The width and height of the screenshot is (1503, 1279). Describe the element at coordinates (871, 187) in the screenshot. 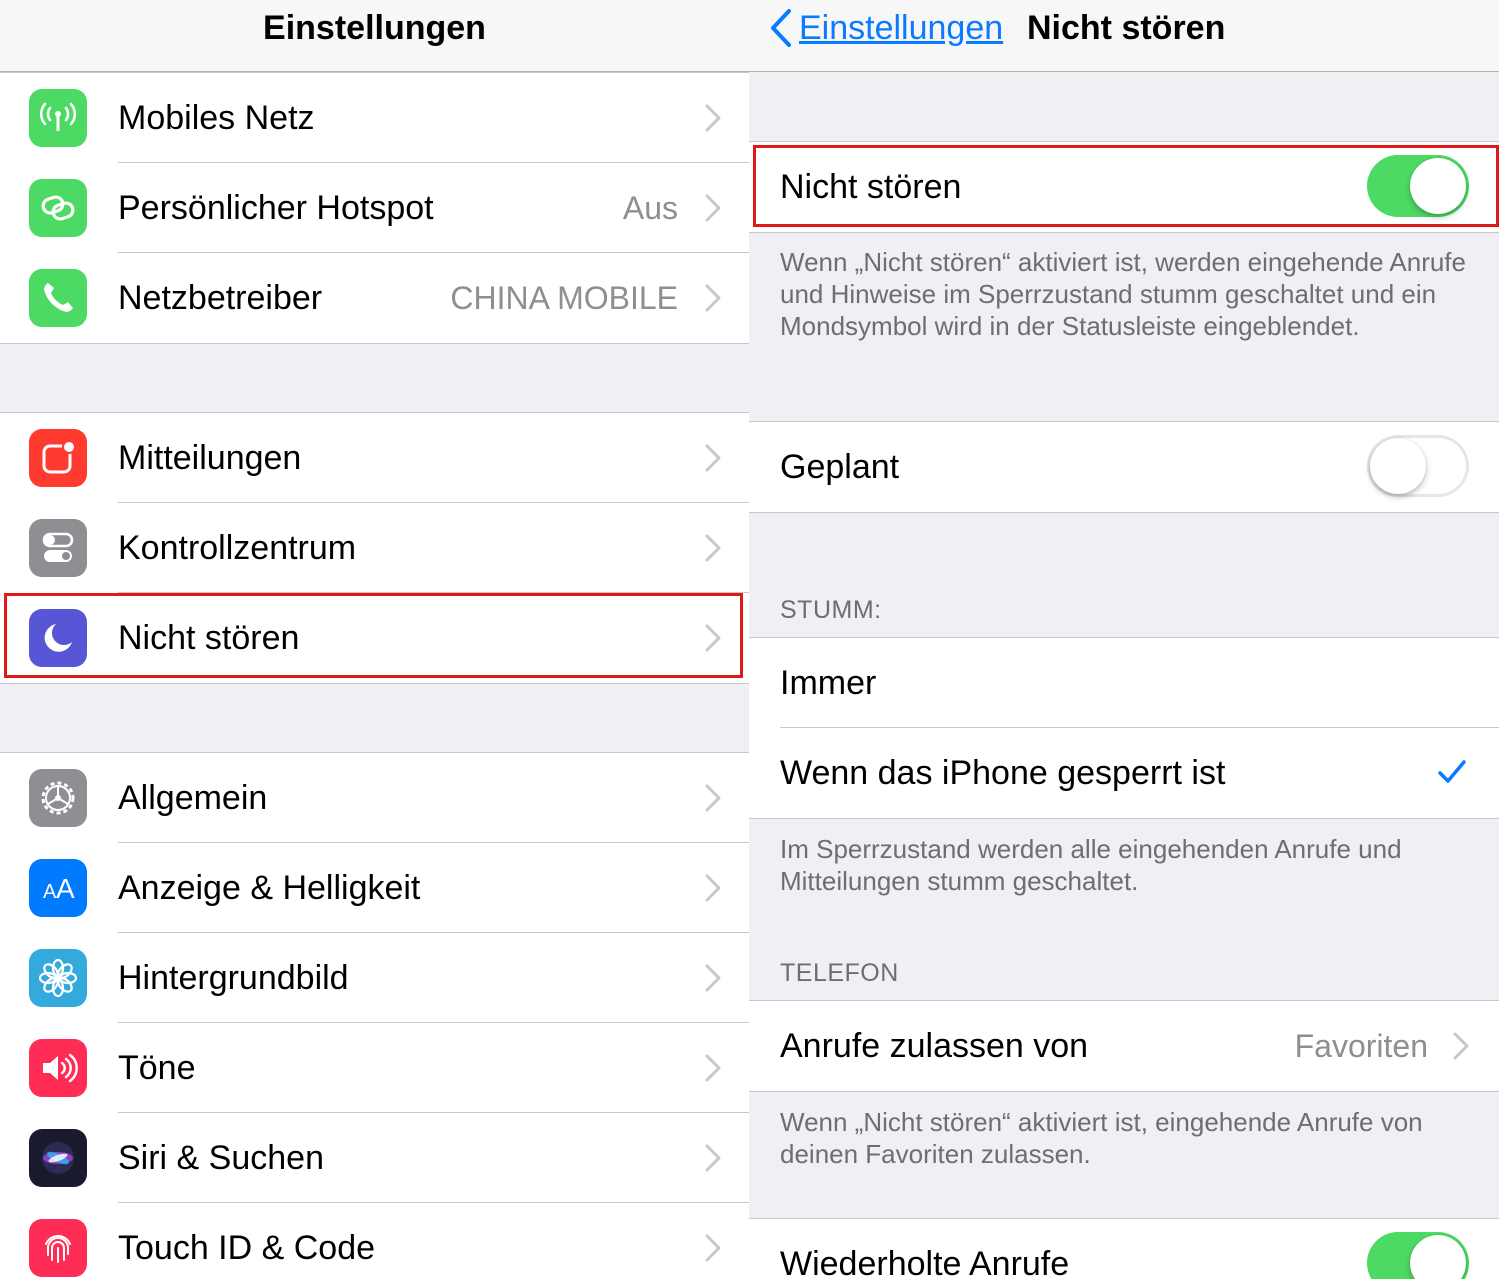

I see `dnd-toggle-label: Nicht stören` at that location.